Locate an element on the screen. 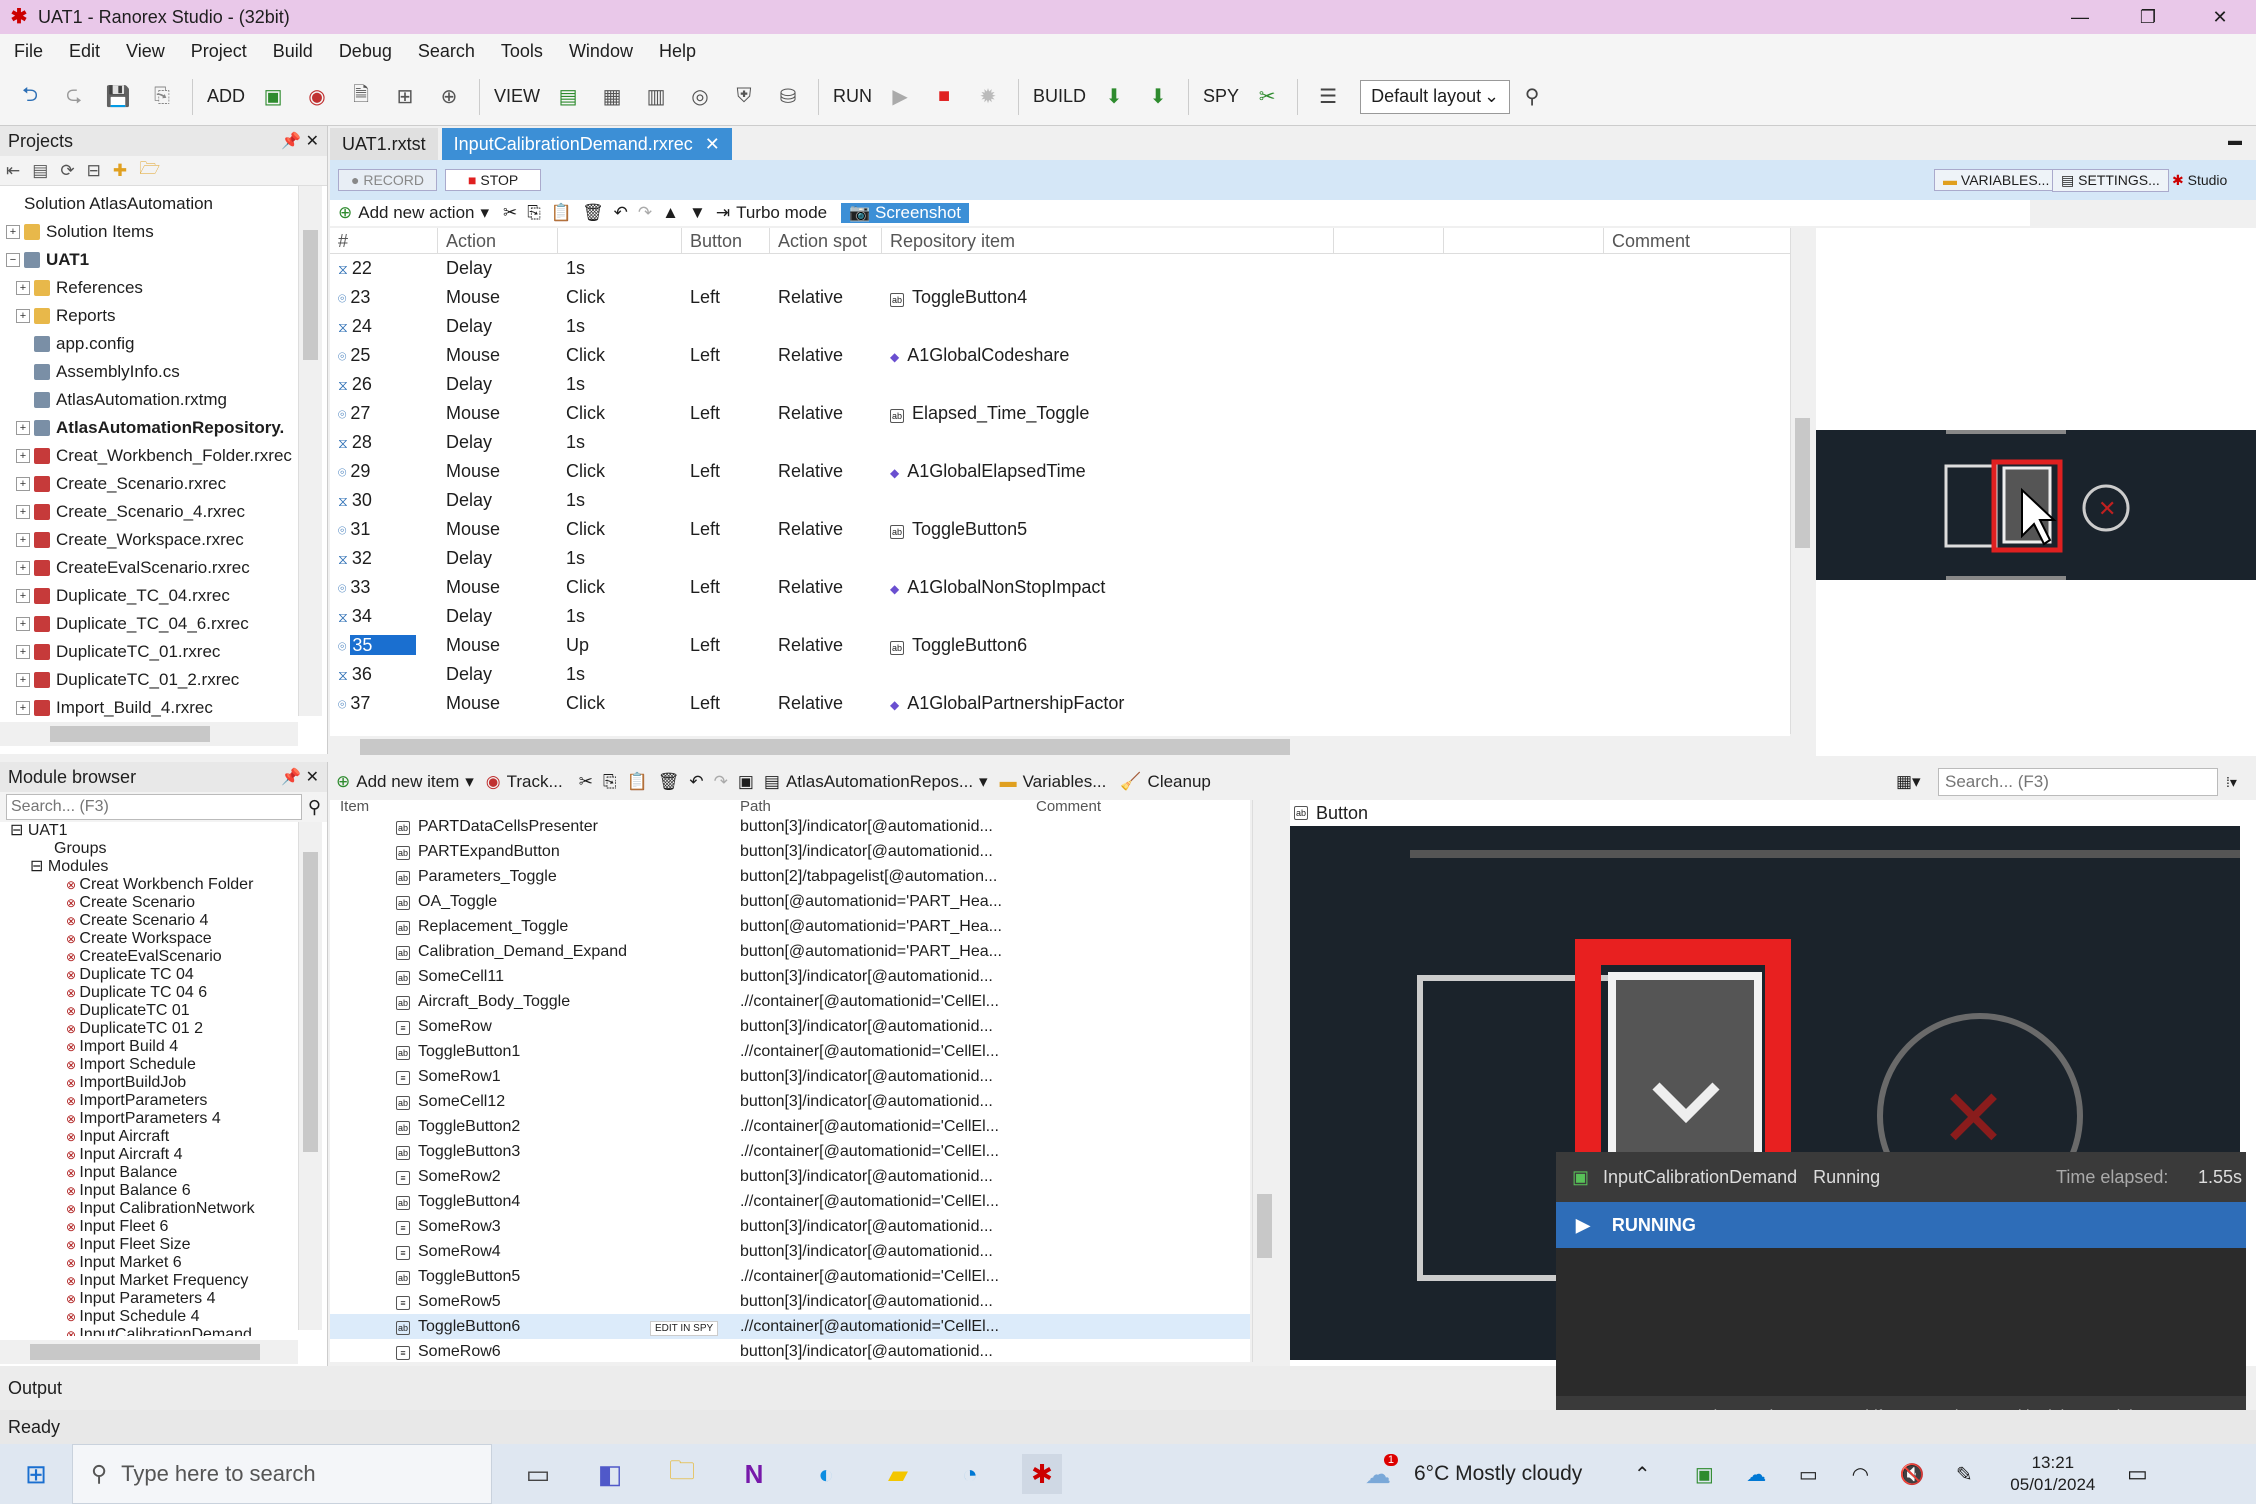  view-db-icon: ⛁ is located at coordinates (788, 97).